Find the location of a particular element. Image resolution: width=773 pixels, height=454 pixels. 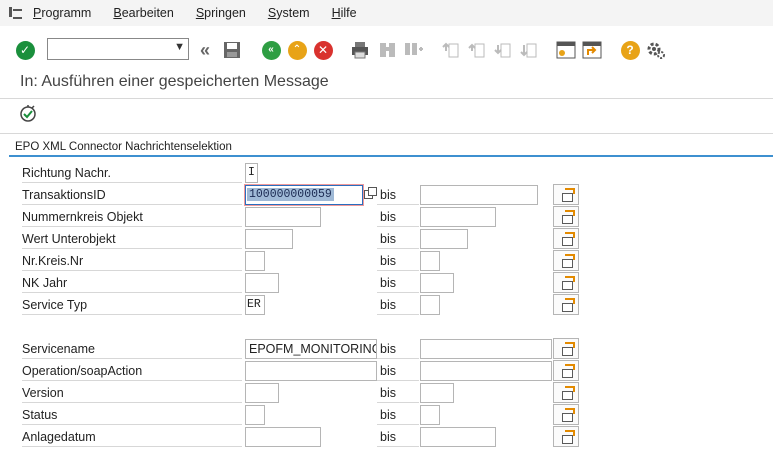

menu-hilfe: Hilfe is located at coordinates (344, 13).